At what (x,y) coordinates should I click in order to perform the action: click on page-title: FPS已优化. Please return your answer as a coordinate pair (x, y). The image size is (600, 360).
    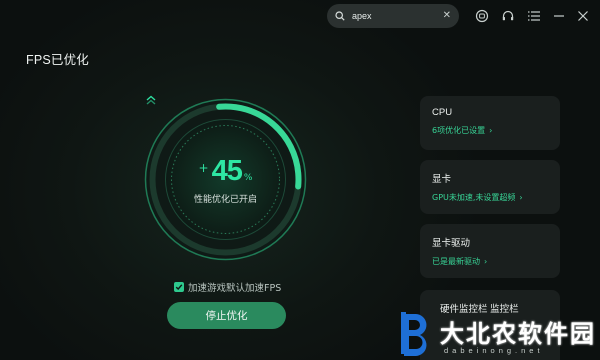
    Looking at the image, I should click on (58, 60).